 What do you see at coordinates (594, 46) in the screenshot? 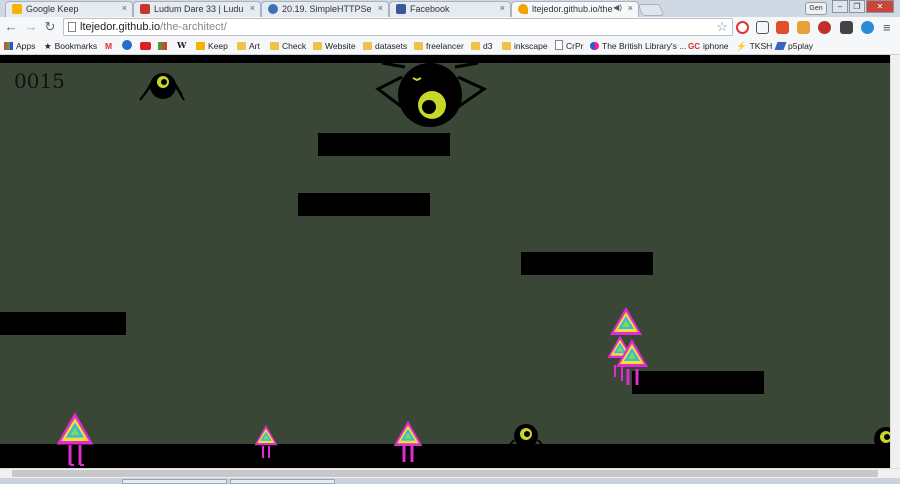
I see `flickr-icon` at bounding box center [594, 46].